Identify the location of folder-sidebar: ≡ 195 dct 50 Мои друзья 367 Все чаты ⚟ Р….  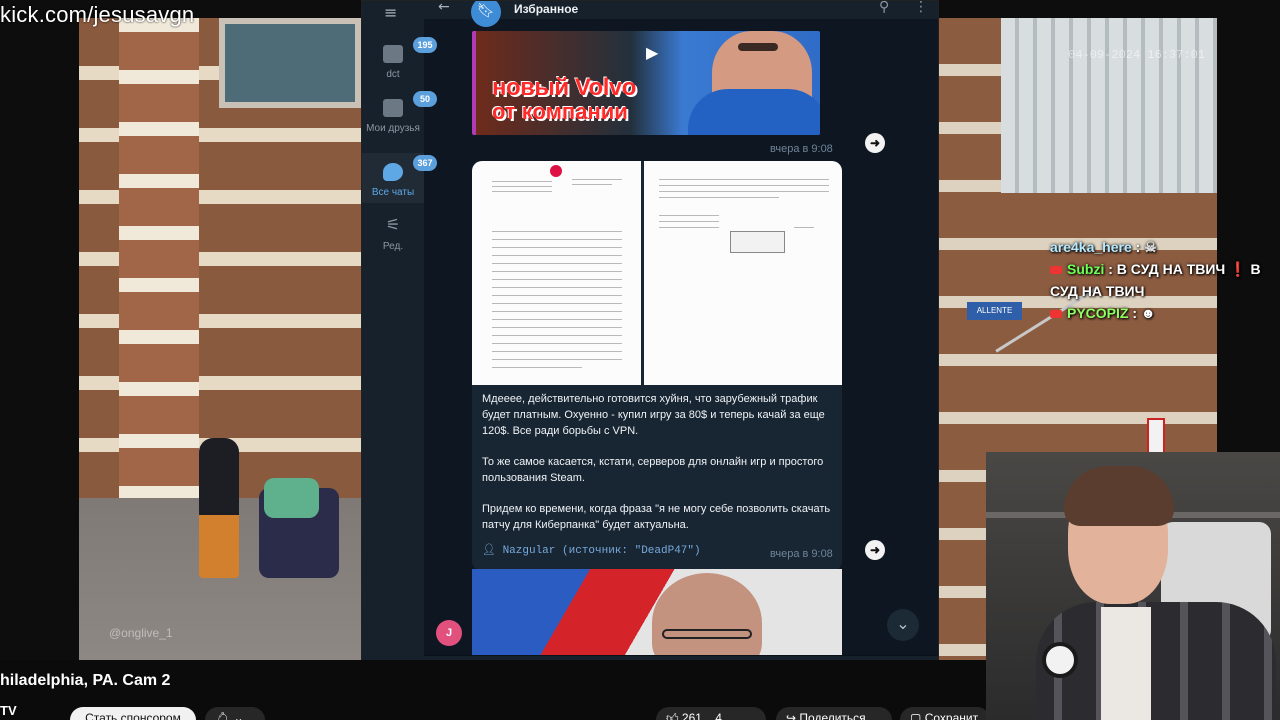
(399, 346).